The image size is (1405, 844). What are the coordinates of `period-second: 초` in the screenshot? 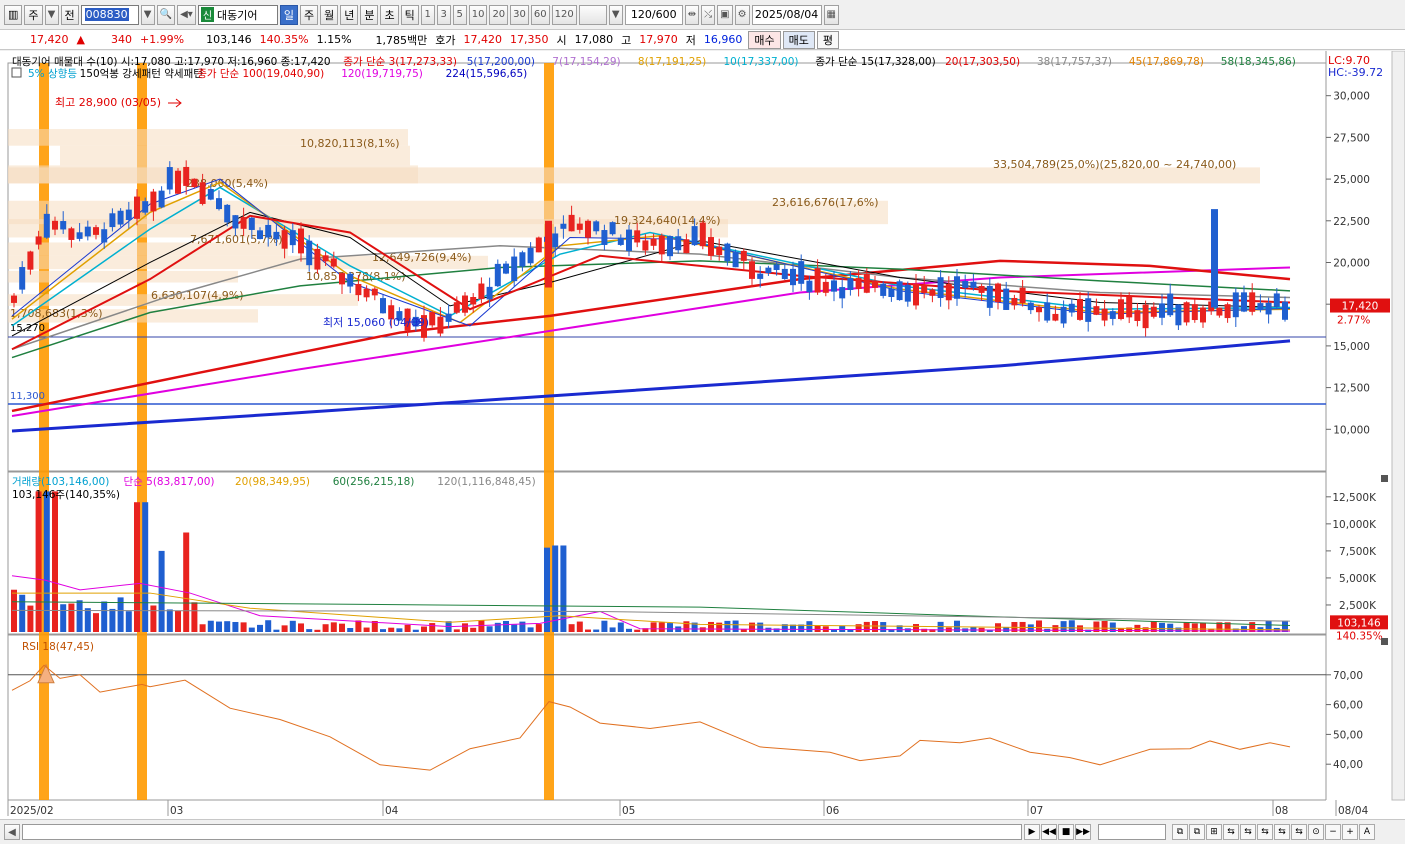 It's located at (389, 14).